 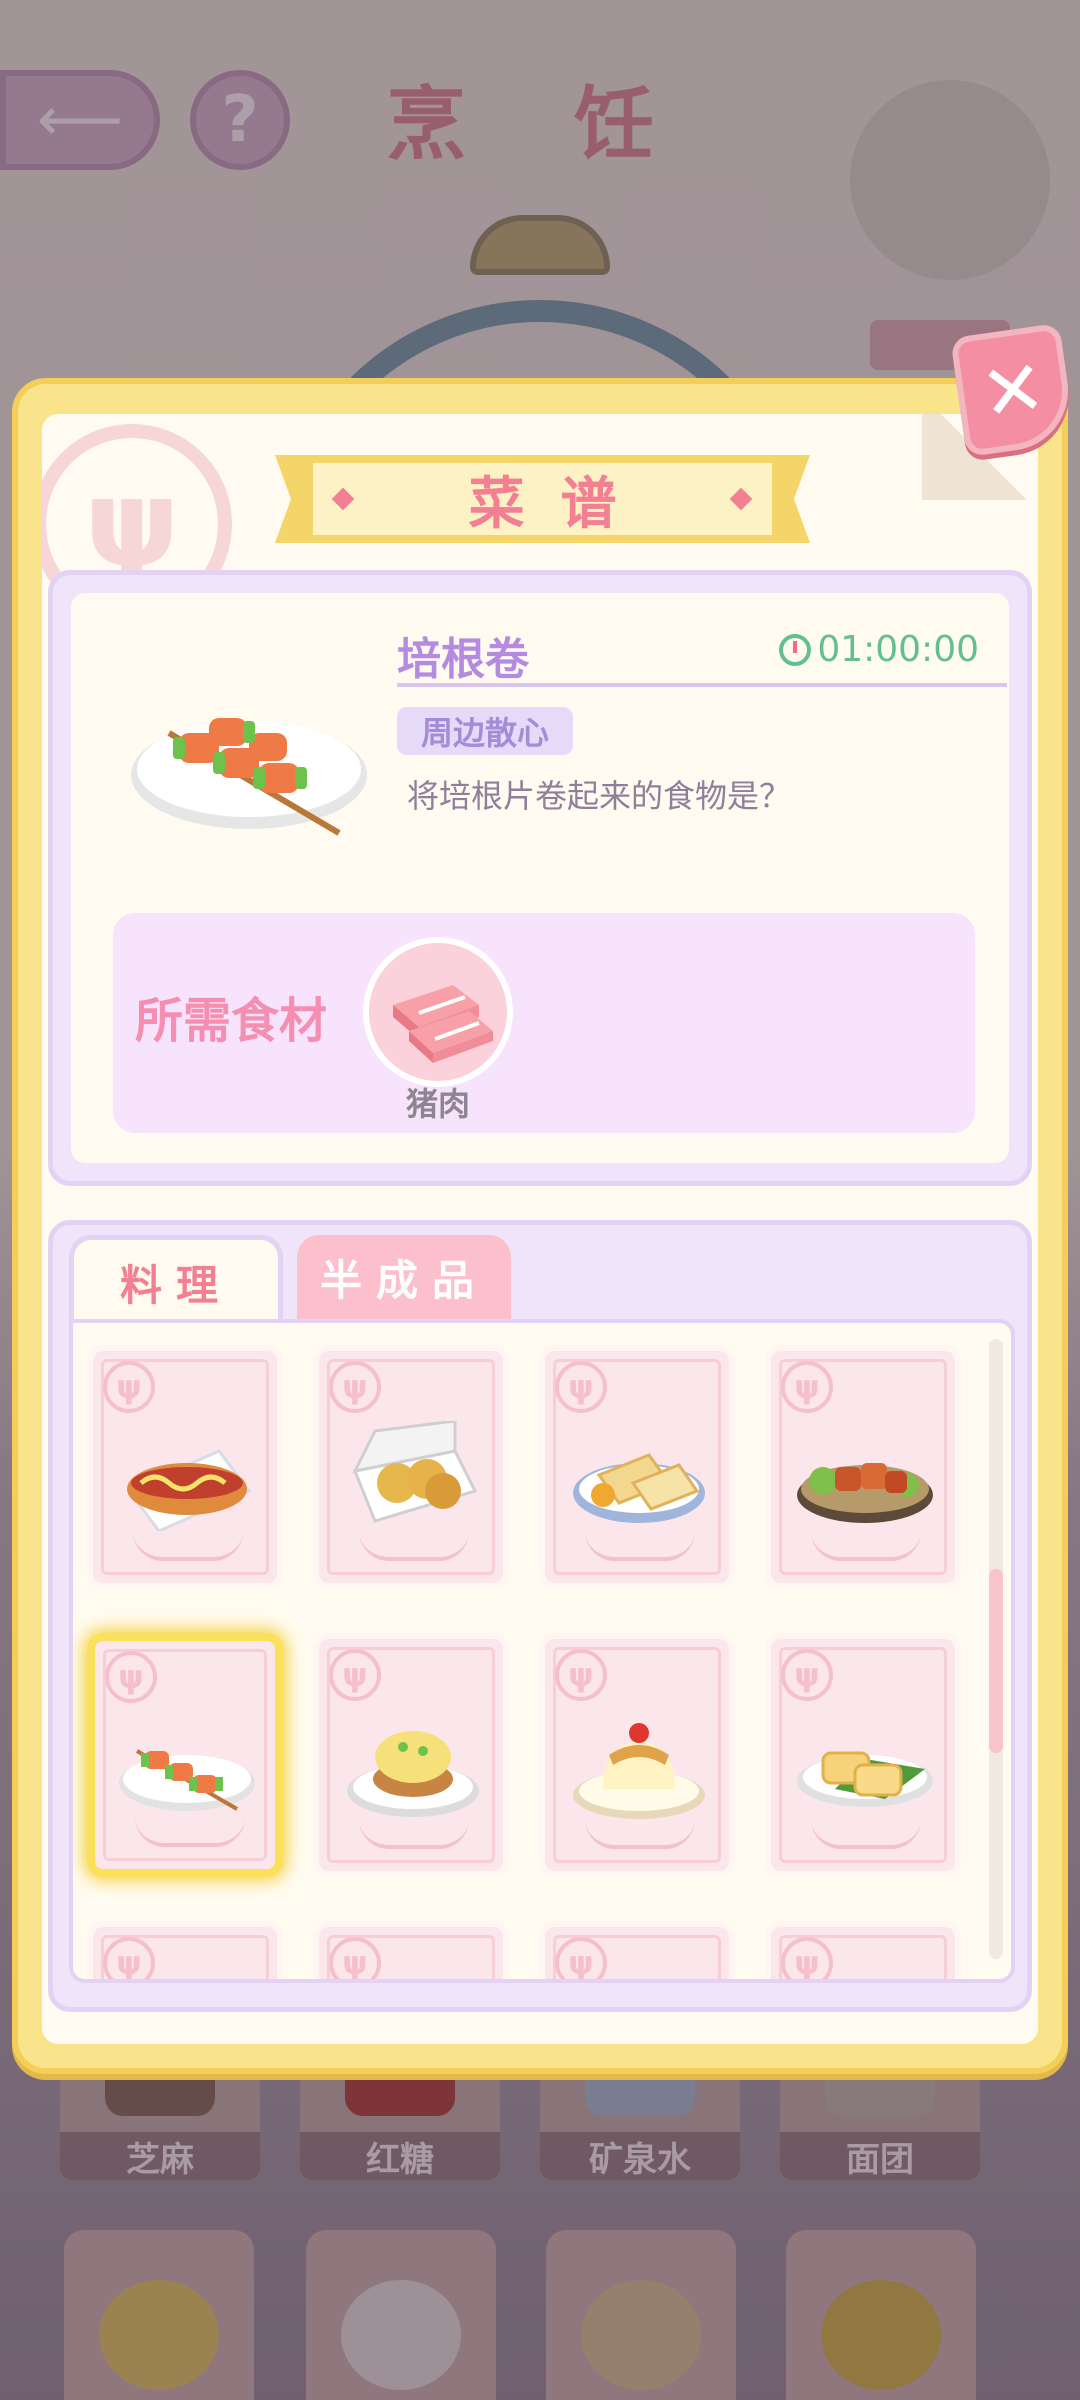 What do you see at coordinates (485, 731) in the screenshot?
I see `dish-category-tag: 周边散心` at bounding box center [485, 731].